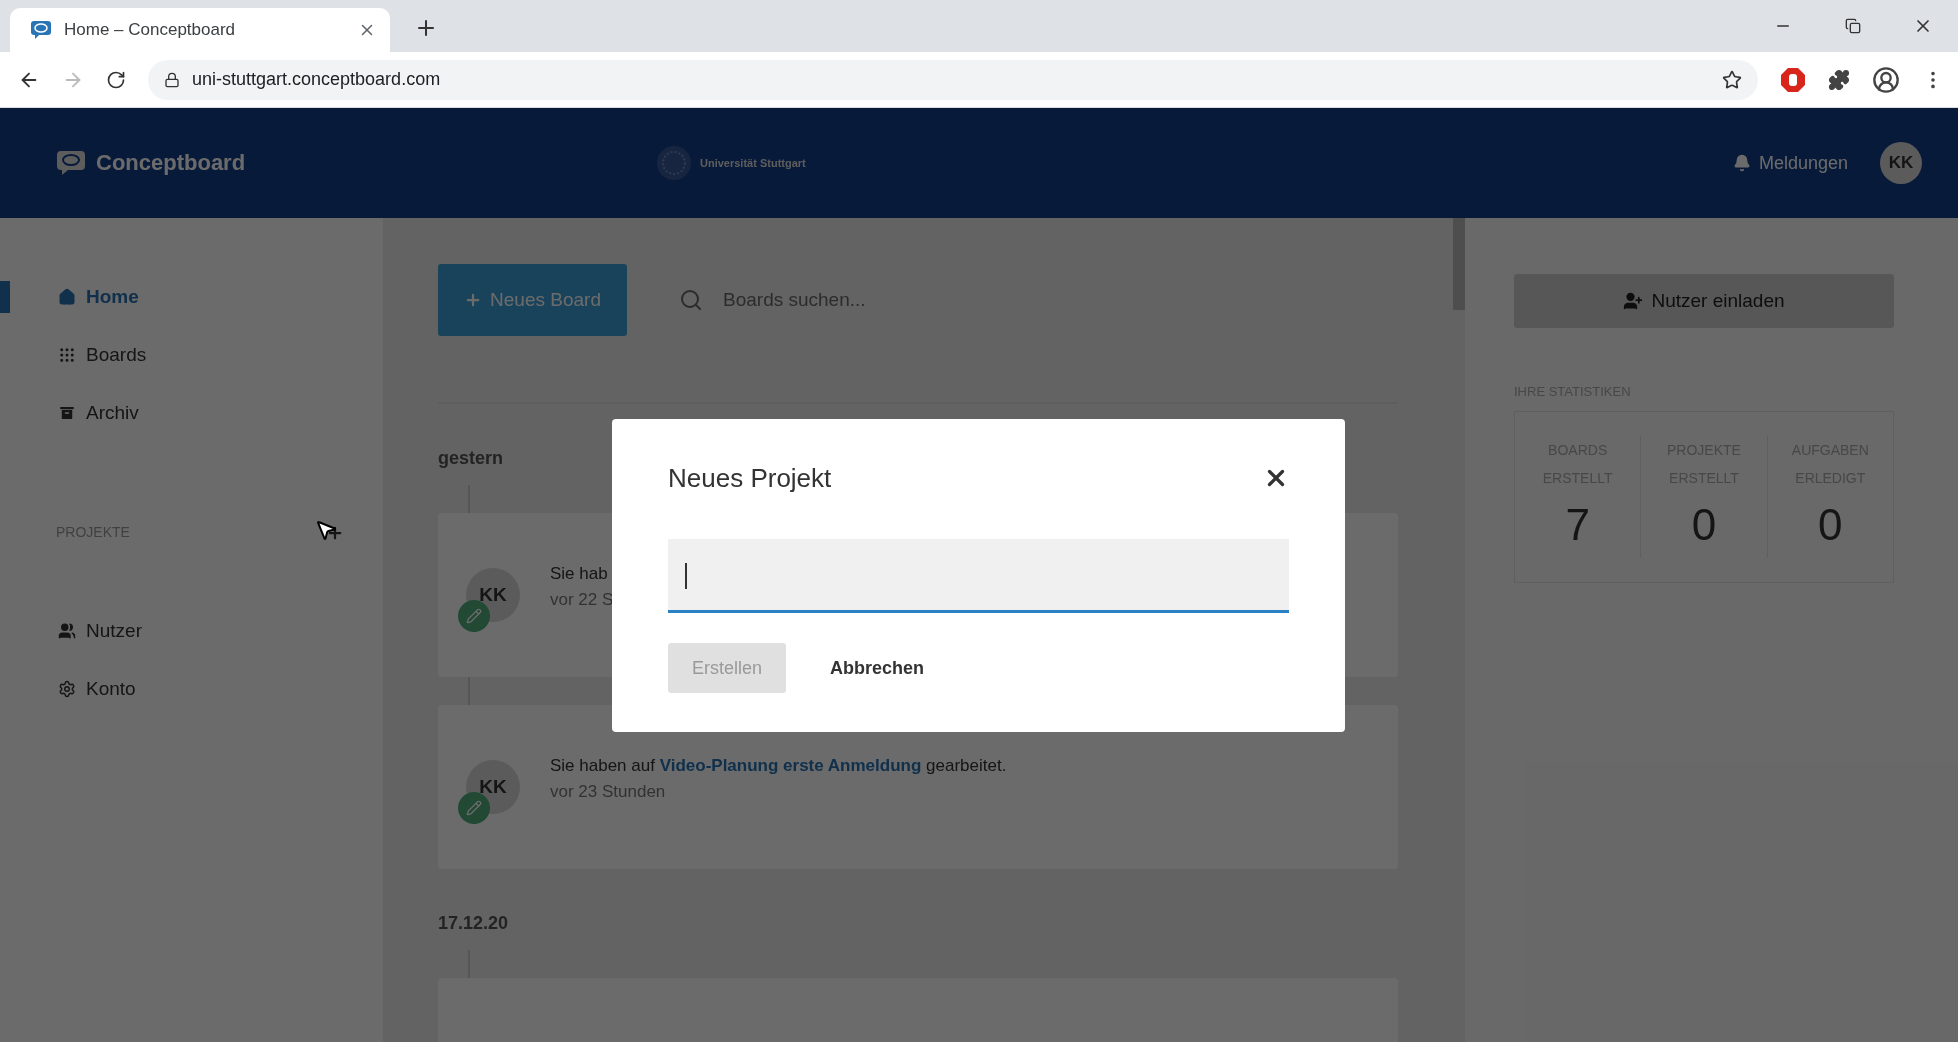 This screenshot has height=1042, width=1958. What do you see at coordinates (750, 478) in the screenshot?
I see `dialog-title: Neues Projekt` at bounding box center [750, 478].